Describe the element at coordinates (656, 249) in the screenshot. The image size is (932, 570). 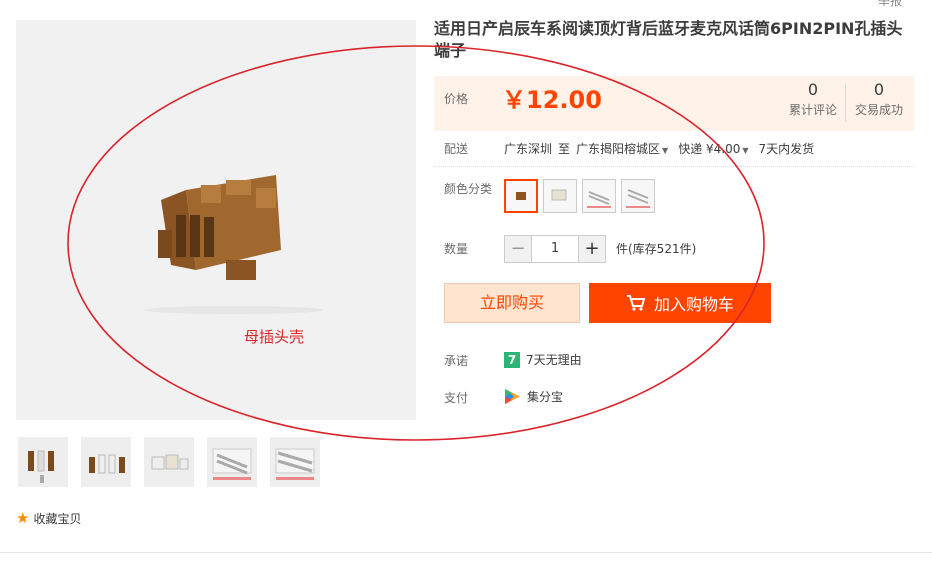
I see `stock-info: 件(库存521件)` at that location.